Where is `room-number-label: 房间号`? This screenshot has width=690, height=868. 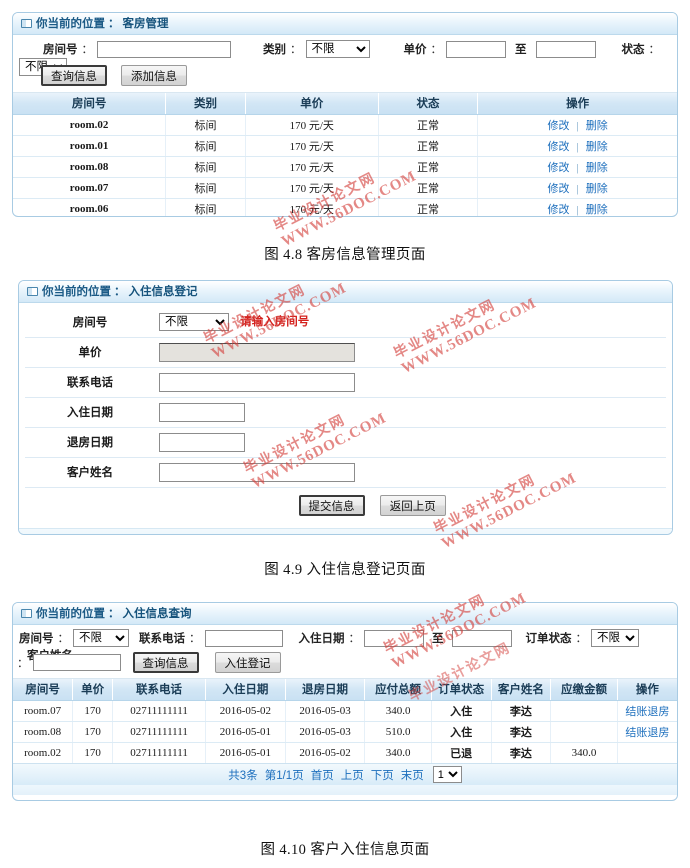 room-number-label: 房间号 is located at coordinates (60, 50).